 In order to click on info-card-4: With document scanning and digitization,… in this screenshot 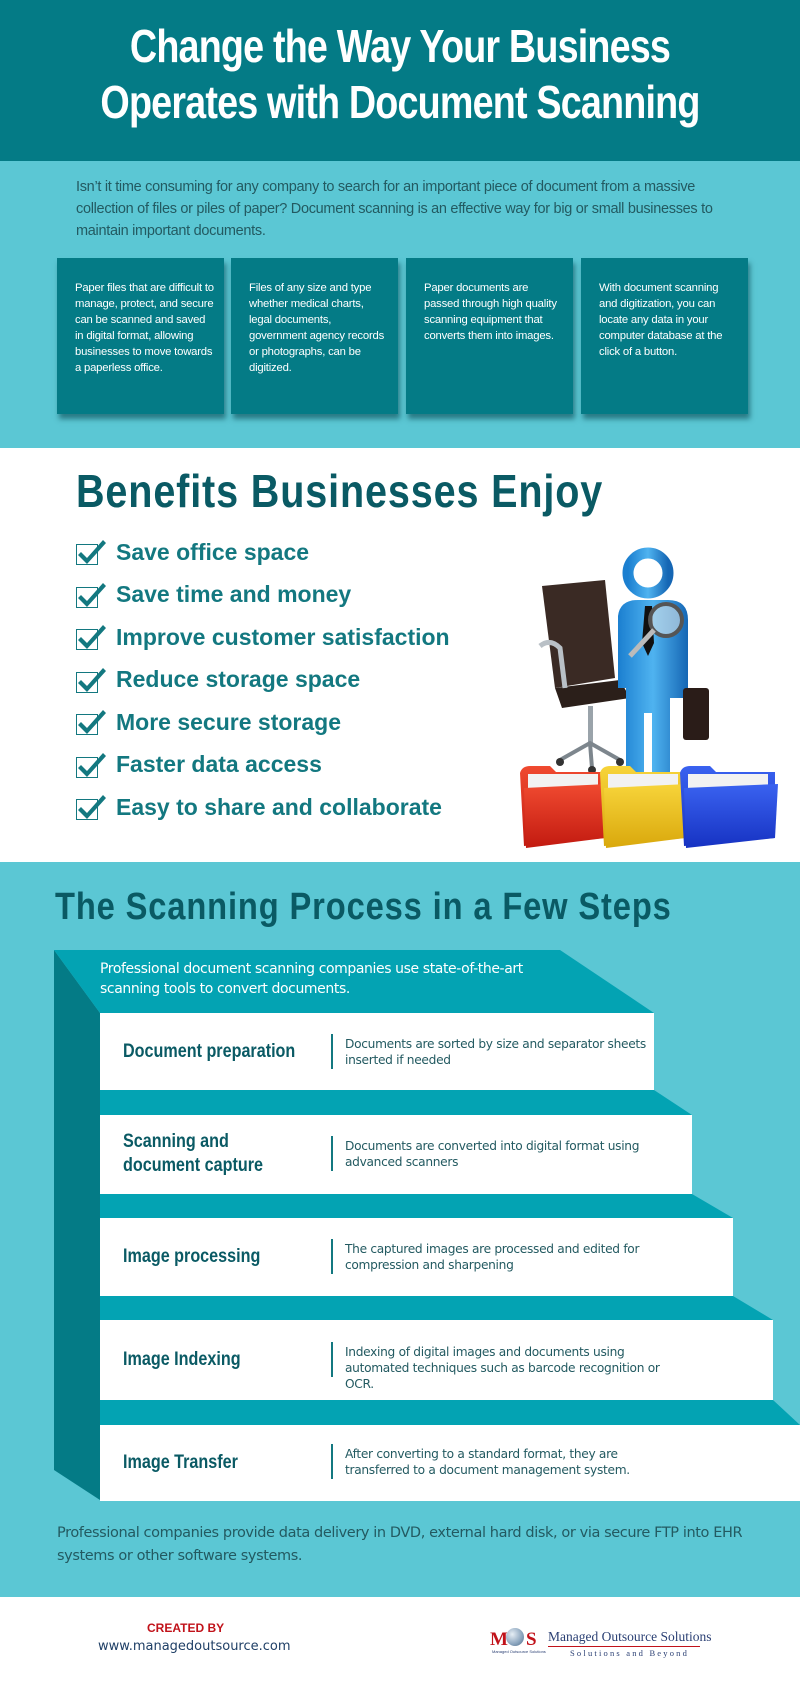, I will do `click(664, 336)`.